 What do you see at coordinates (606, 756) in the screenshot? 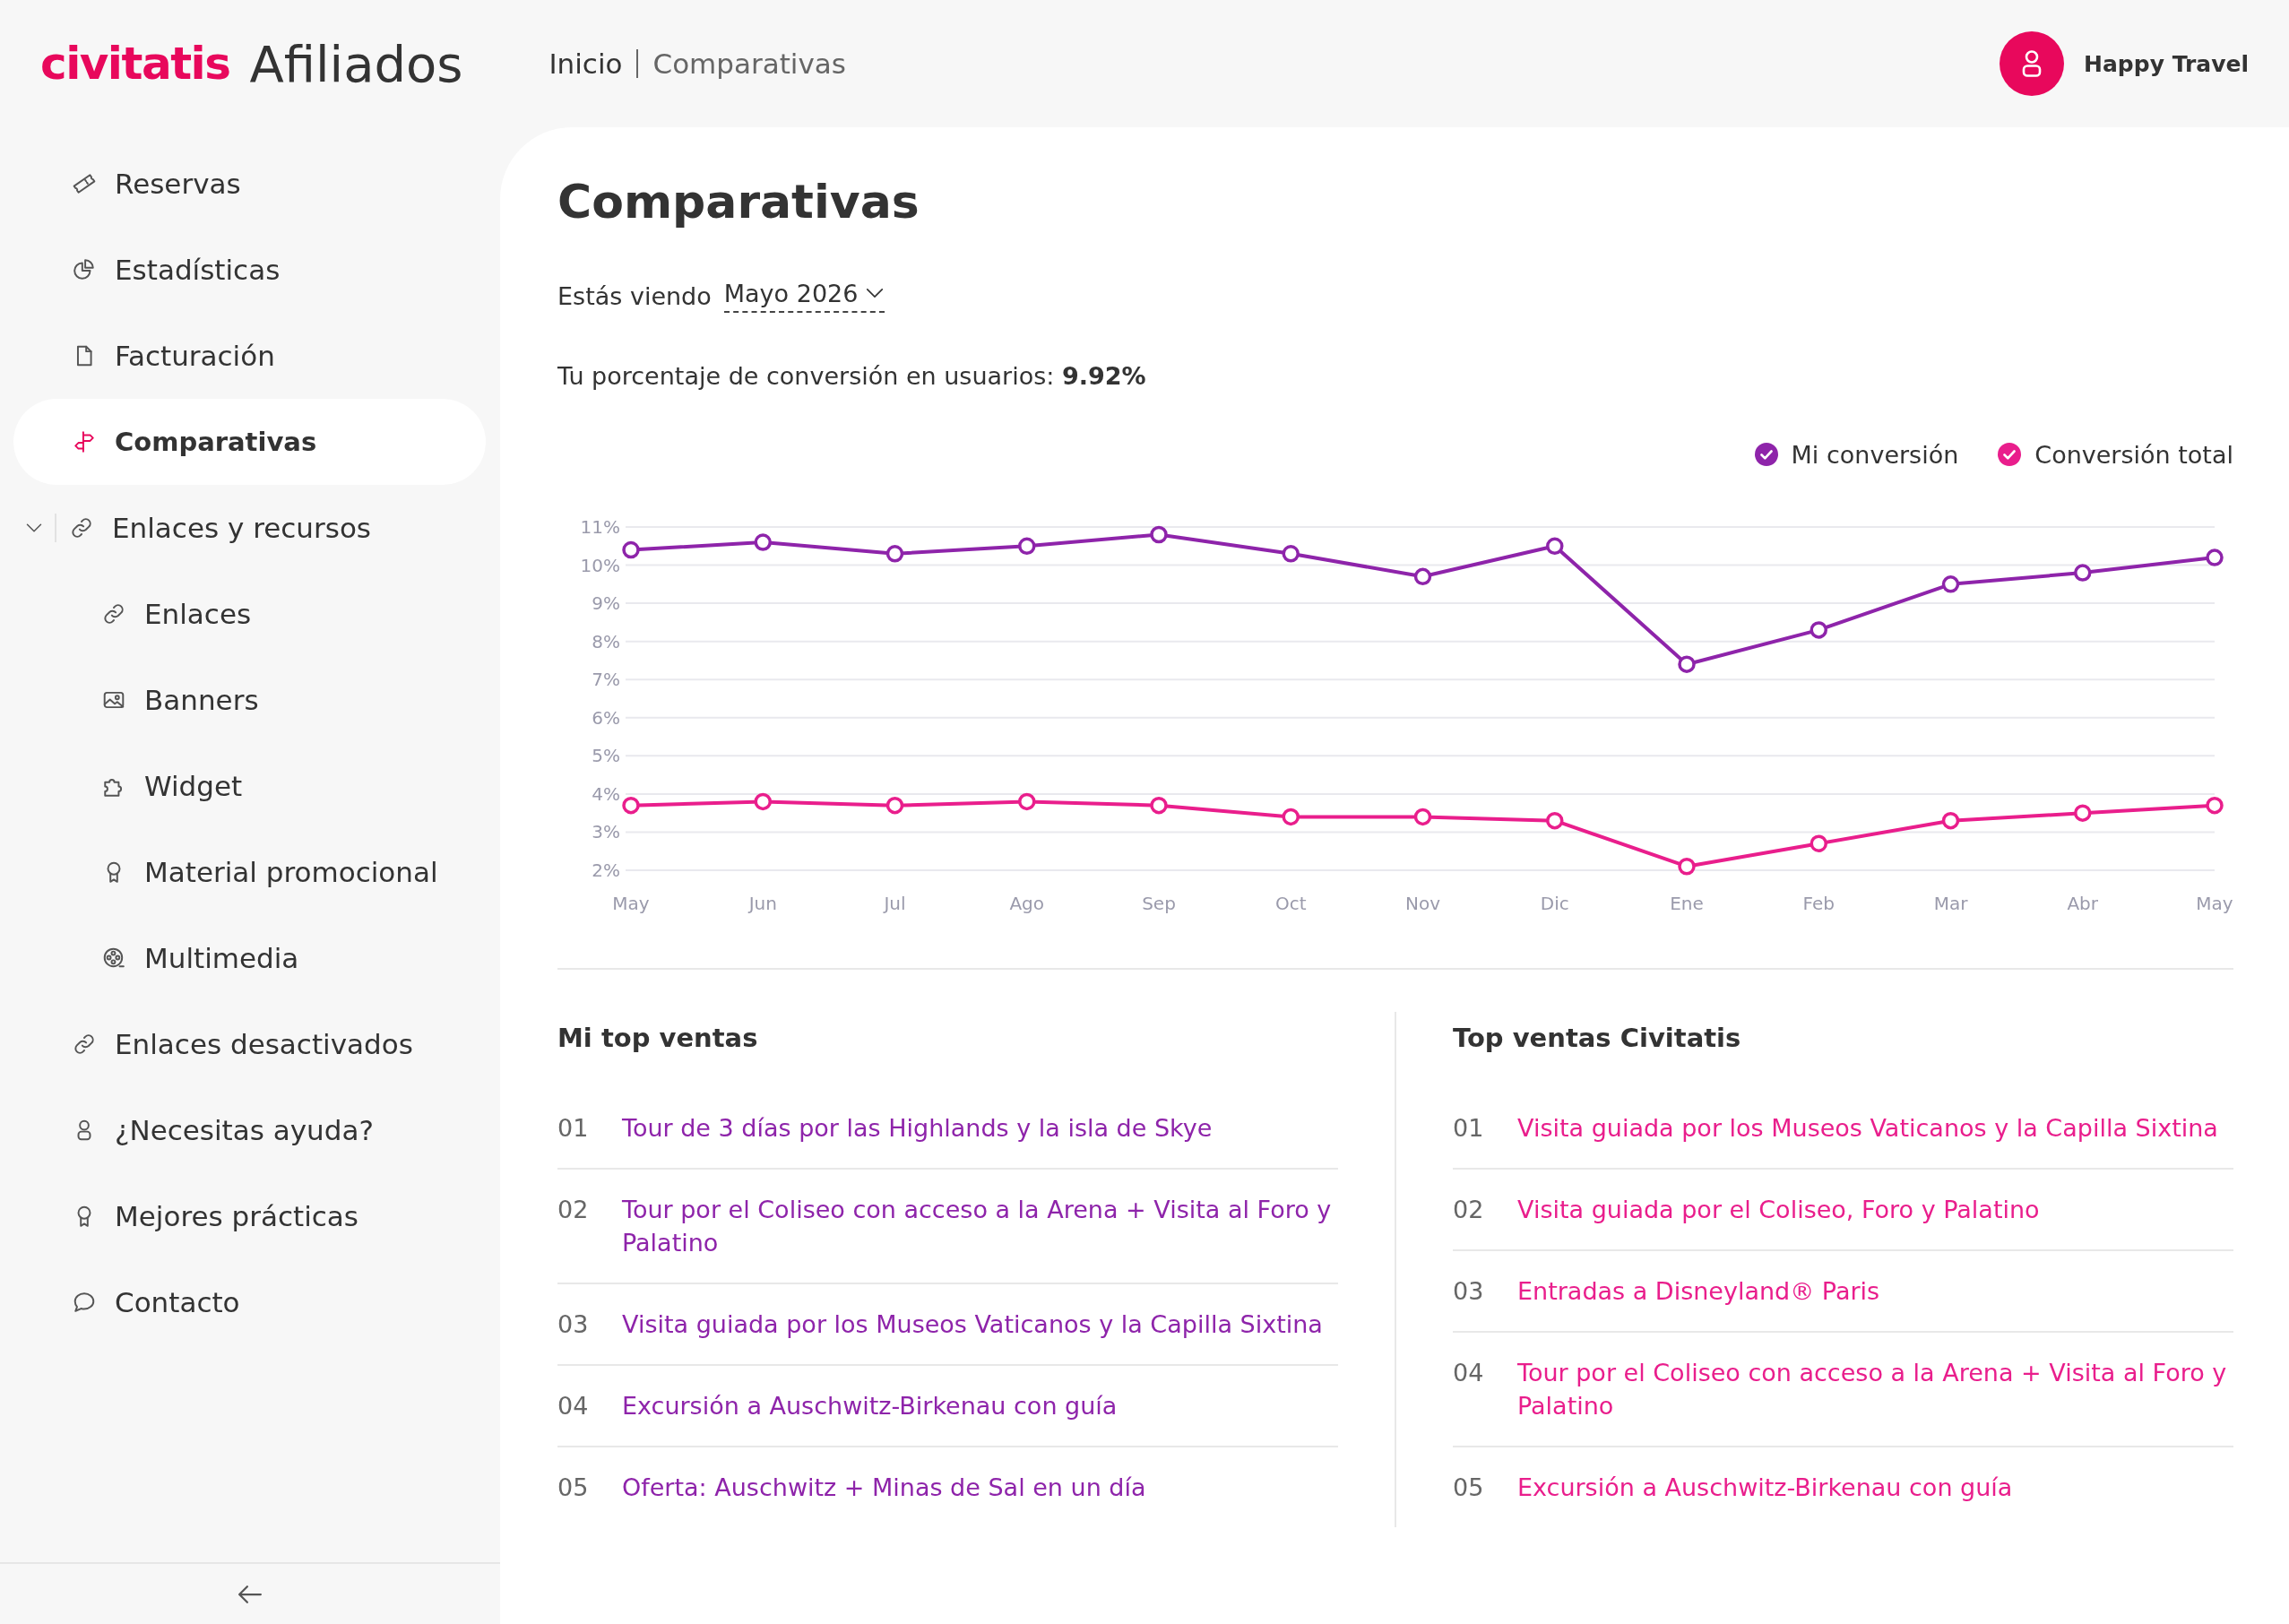
I see `axis-label: 5%` at bounding box center [606, 756].